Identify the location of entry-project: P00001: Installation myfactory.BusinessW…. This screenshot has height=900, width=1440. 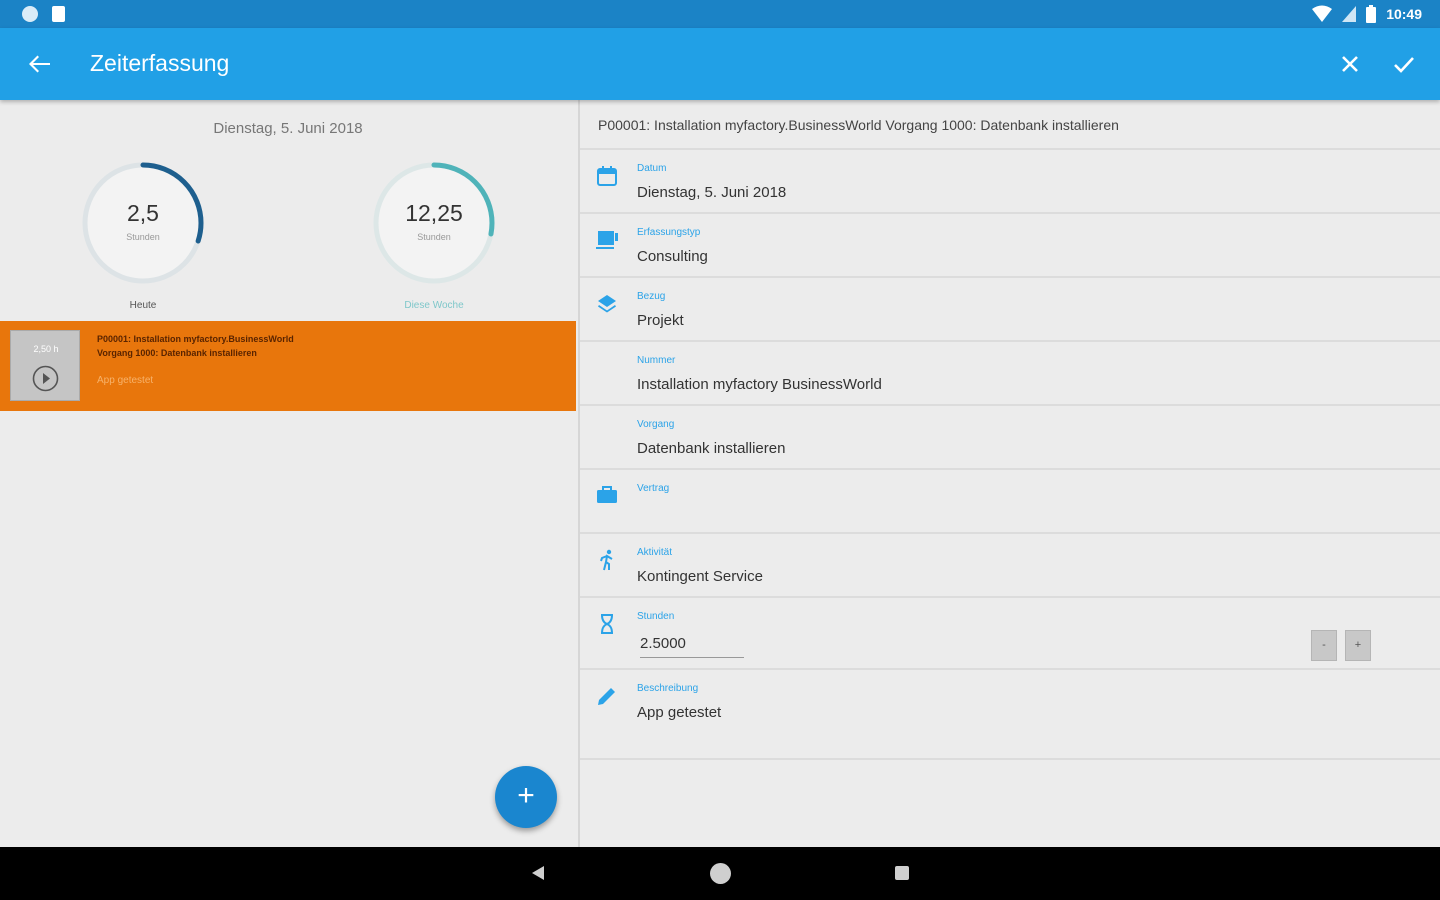
(195, 339).